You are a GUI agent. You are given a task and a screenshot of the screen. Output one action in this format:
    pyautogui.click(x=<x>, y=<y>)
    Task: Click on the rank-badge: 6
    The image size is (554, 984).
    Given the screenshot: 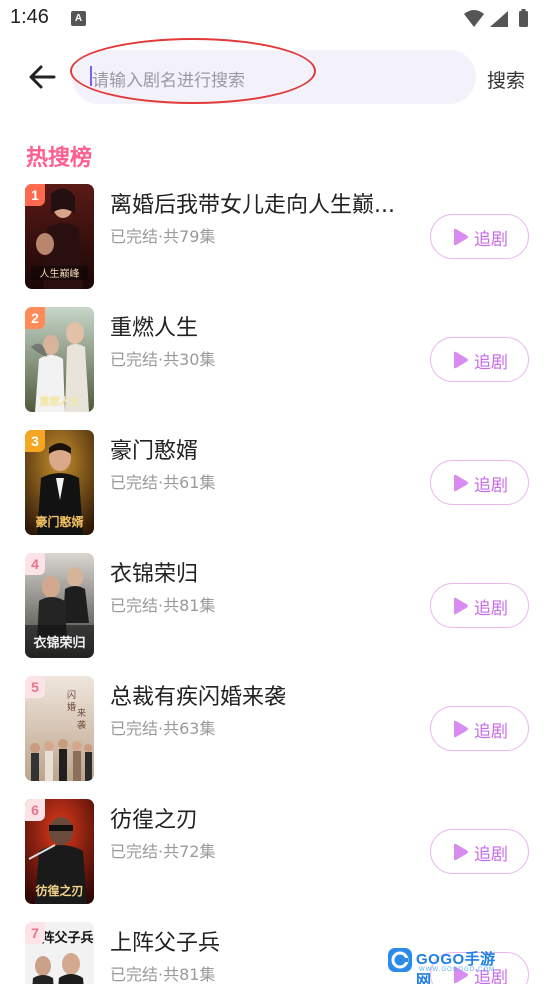 What is the action you would take?
    pyautogui.click(x=35, y=810)
    